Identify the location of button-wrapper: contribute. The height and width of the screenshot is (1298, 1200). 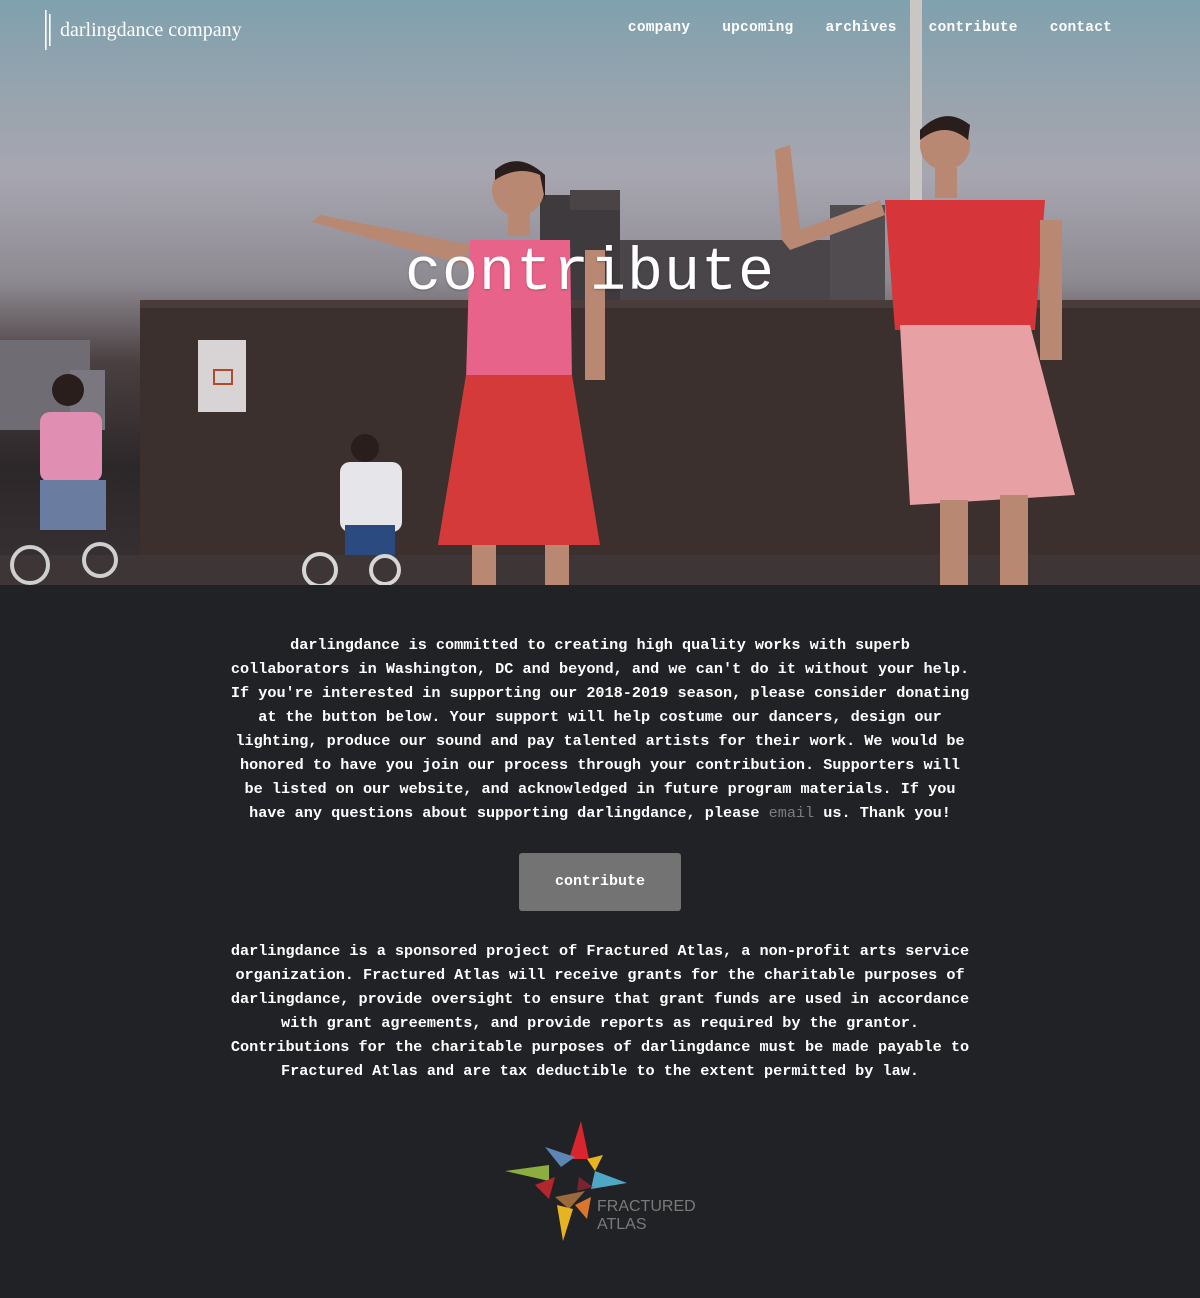
(600, 882).